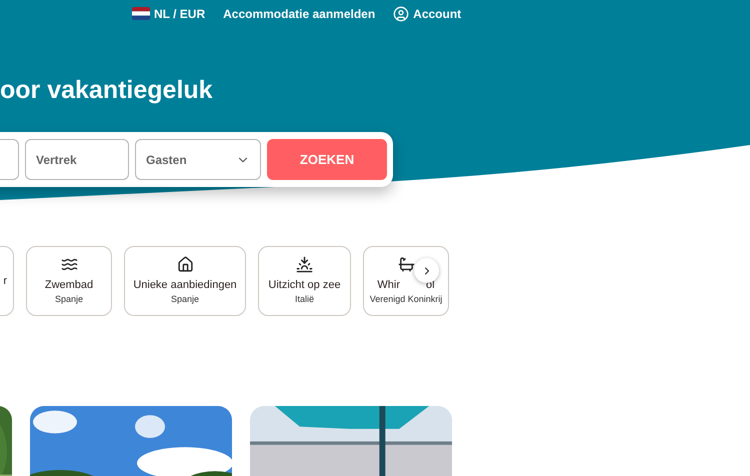 Image resolution: width=750 pixels, height=476 pixels. What do you see at coordinates (299, 13) in the screenshot?
I see `nav-link: Accommodatie aanmelden` at bounding box center [299, 13].